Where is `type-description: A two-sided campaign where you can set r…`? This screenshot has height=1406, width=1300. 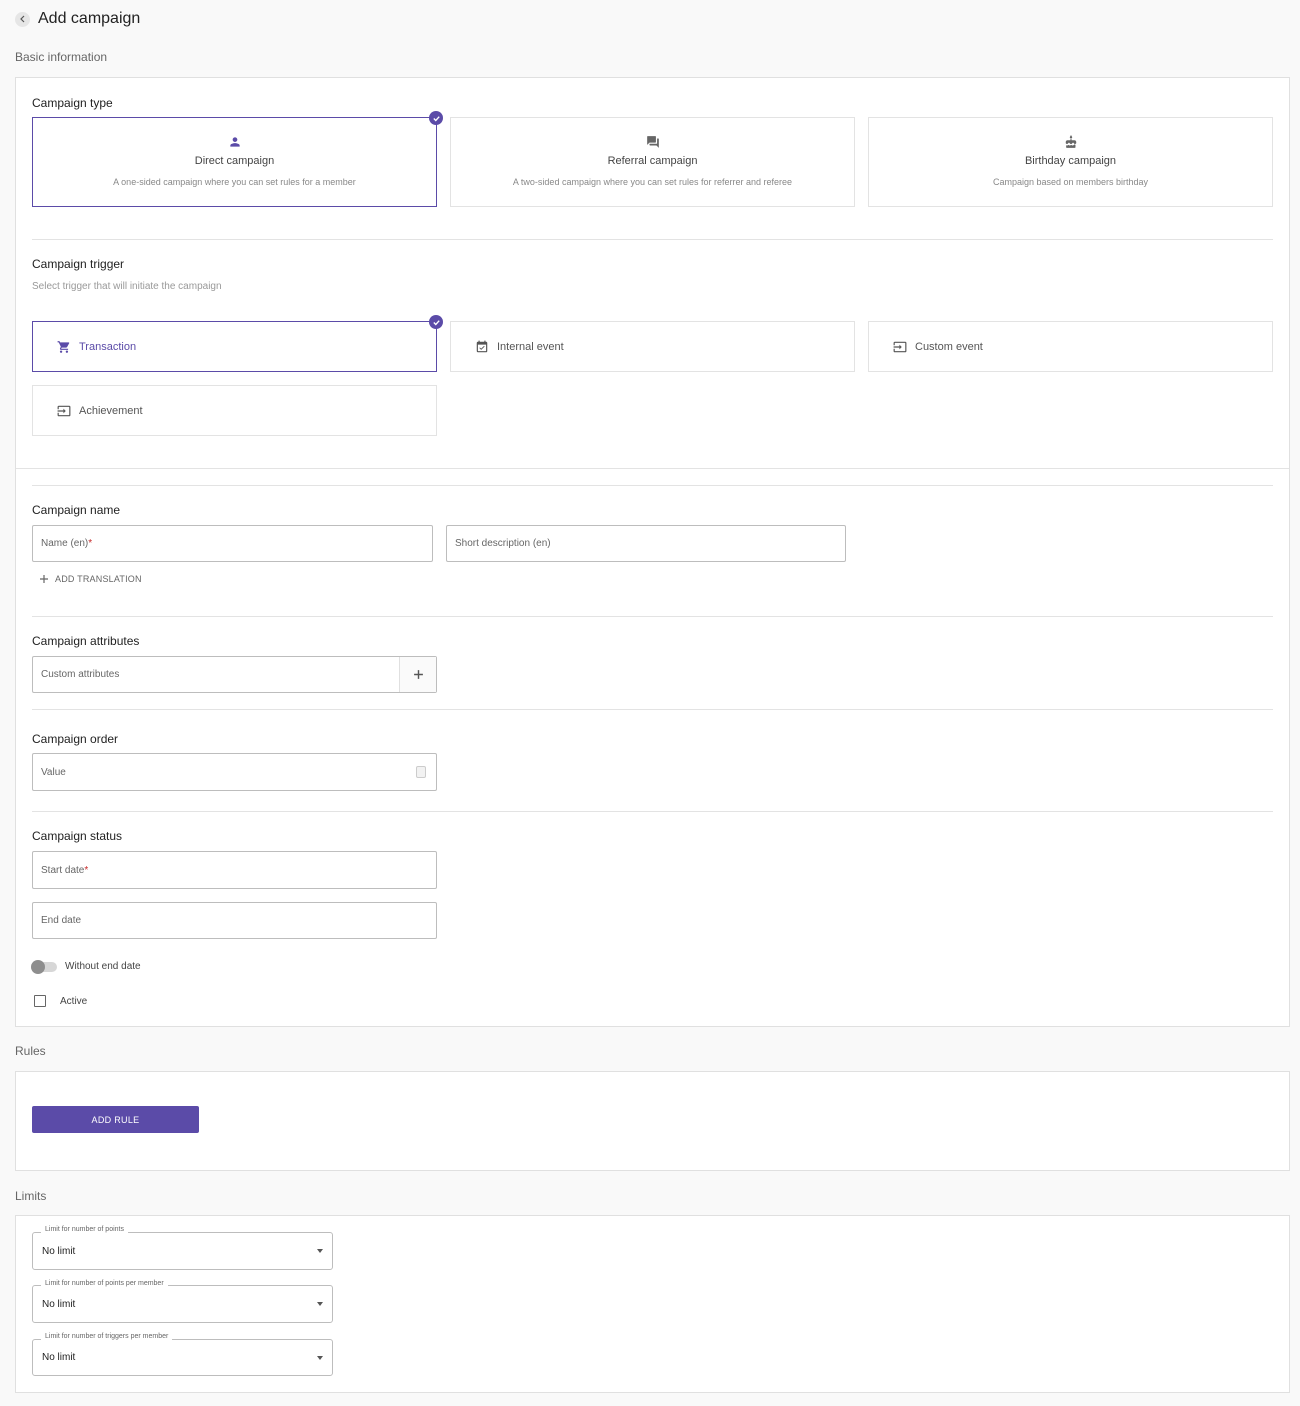 type-description: A two-sided campaign where you can set r… is located at coordinates (652, 182).